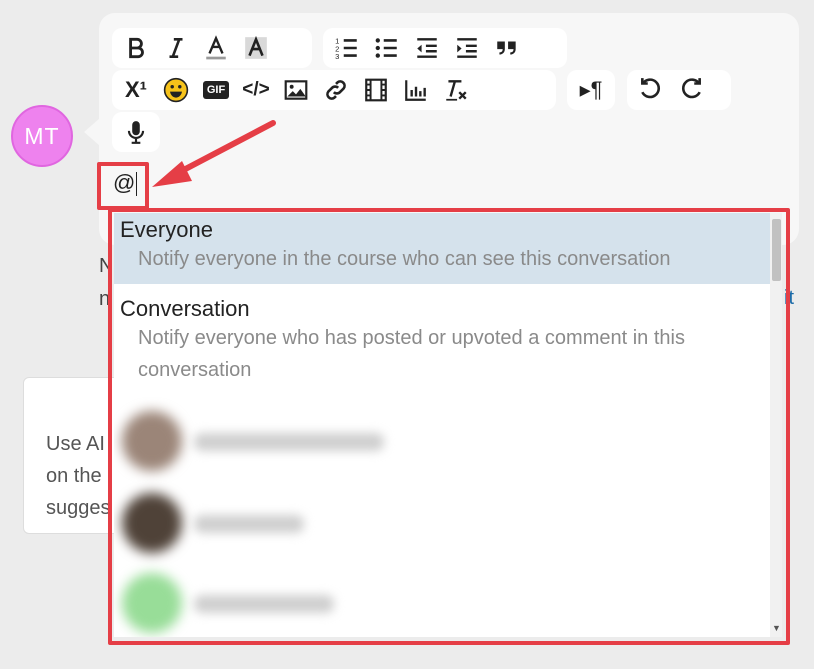 Image resolution: width=814 pixels, height=669 pixels. Describe the element at coordinates (176, 48) in the screenshot. I see `italic-icon` at that location.